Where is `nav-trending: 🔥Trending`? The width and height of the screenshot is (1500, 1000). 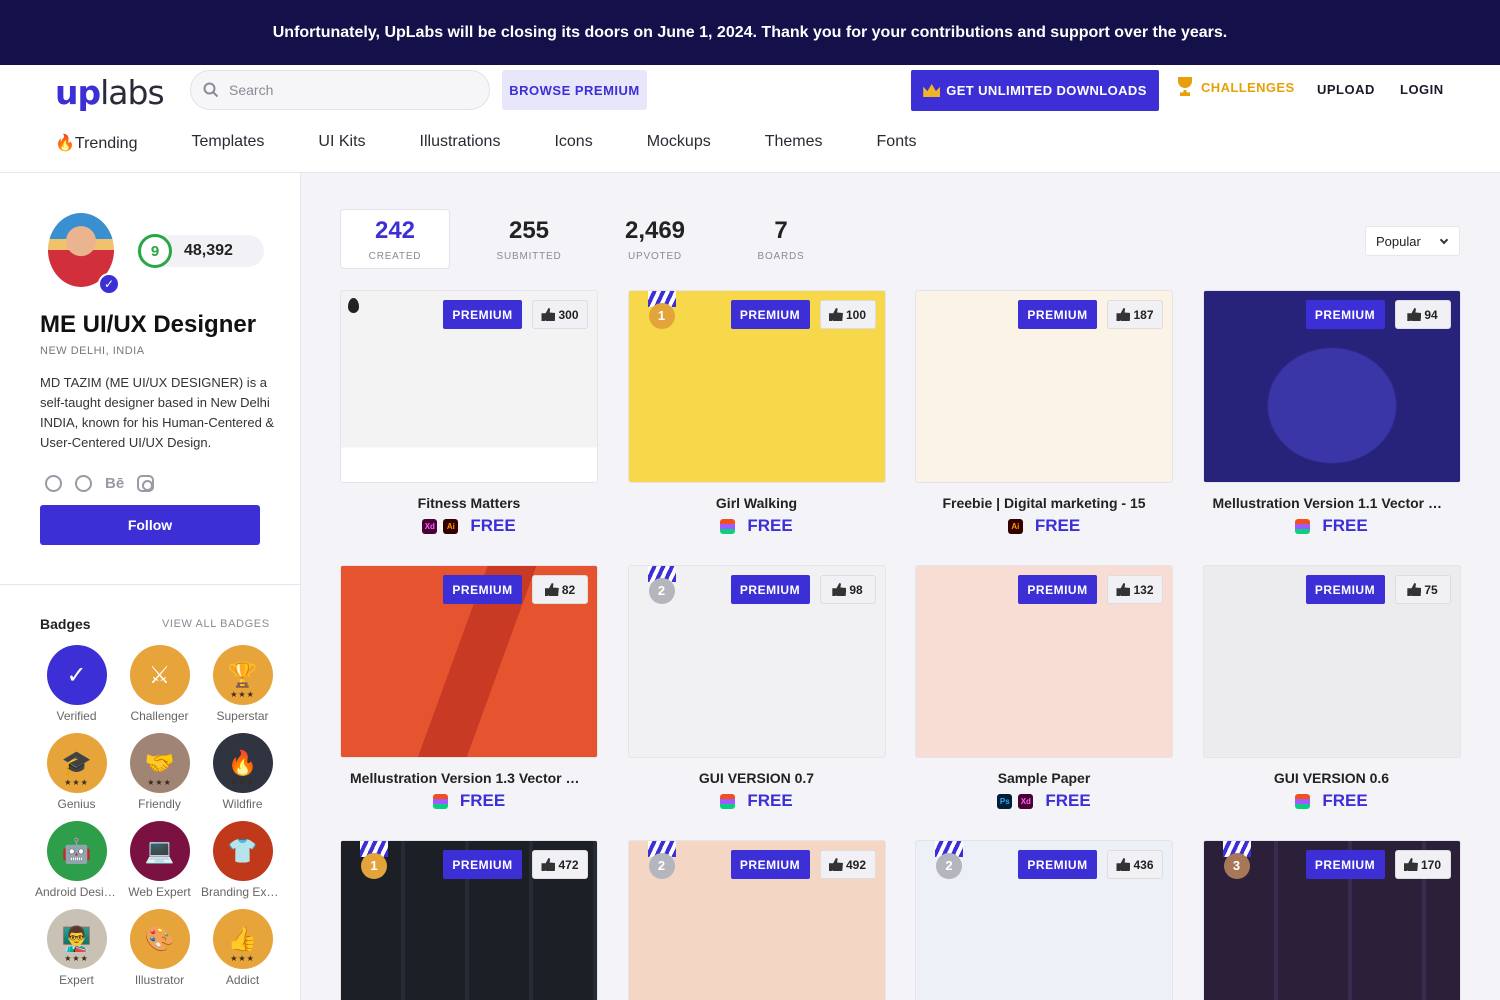 nav-trending: 🔥Trending is located at coordinates (96, 143).